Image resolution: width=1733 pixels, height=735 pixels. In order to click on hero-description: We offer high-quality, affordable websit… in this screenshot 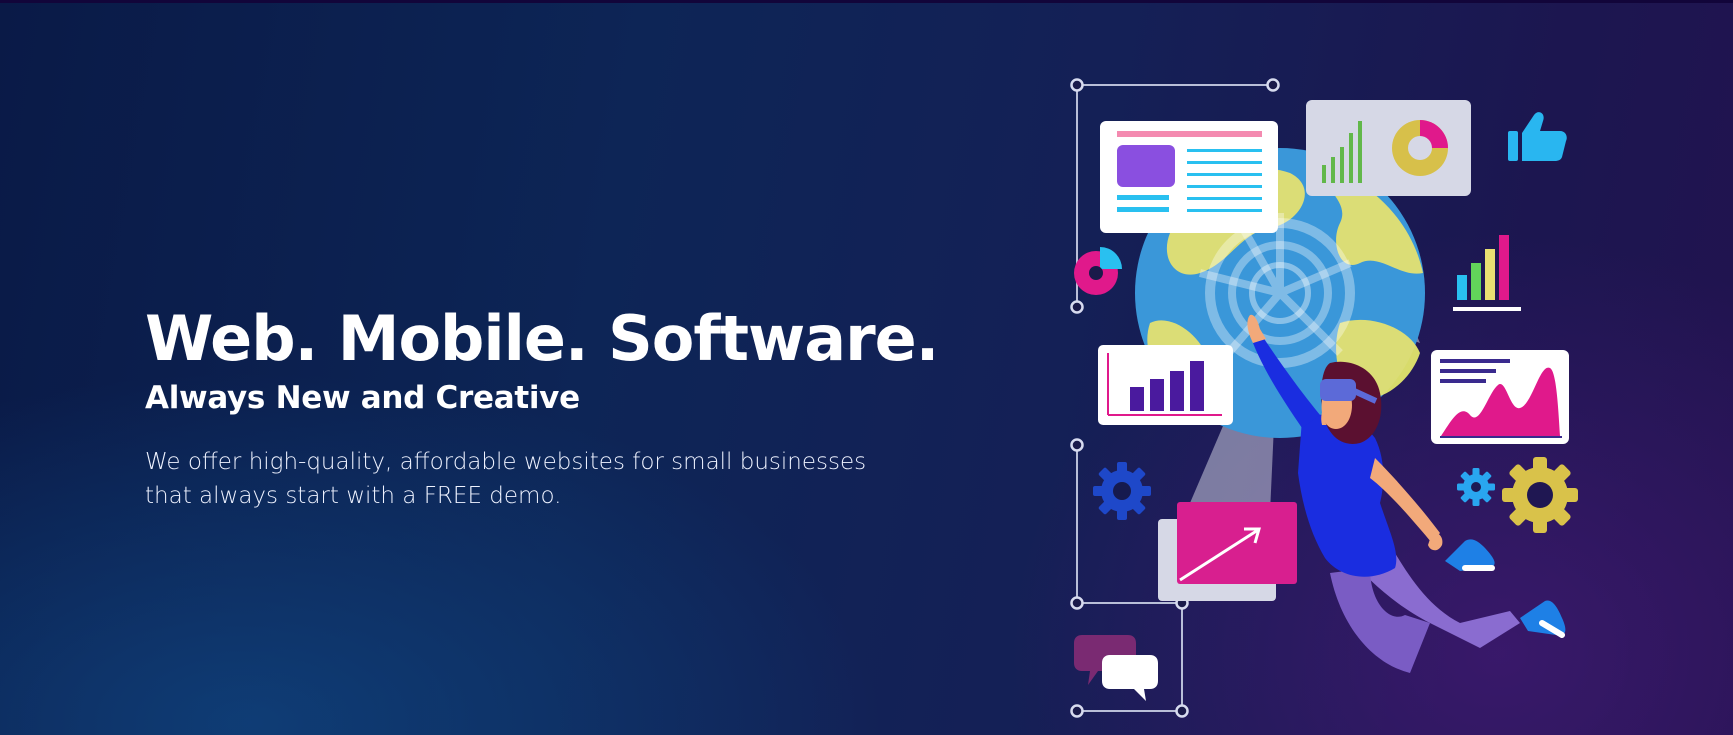, I will do `click(506, 479)`.